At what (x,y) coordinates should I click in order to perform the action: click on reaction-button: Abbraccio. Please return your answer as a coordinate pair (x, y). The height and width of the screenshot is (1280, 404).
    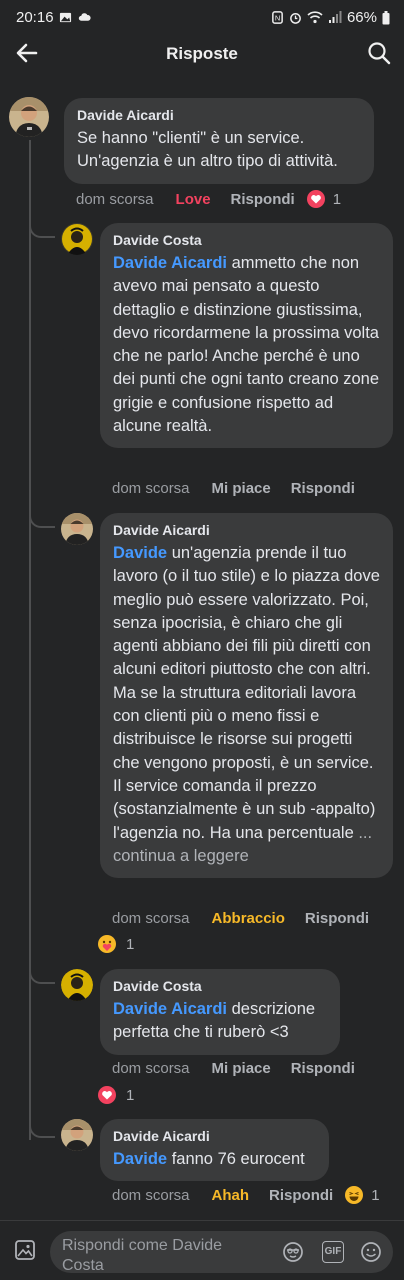
    Looking at the image, I should click on (248, 918).